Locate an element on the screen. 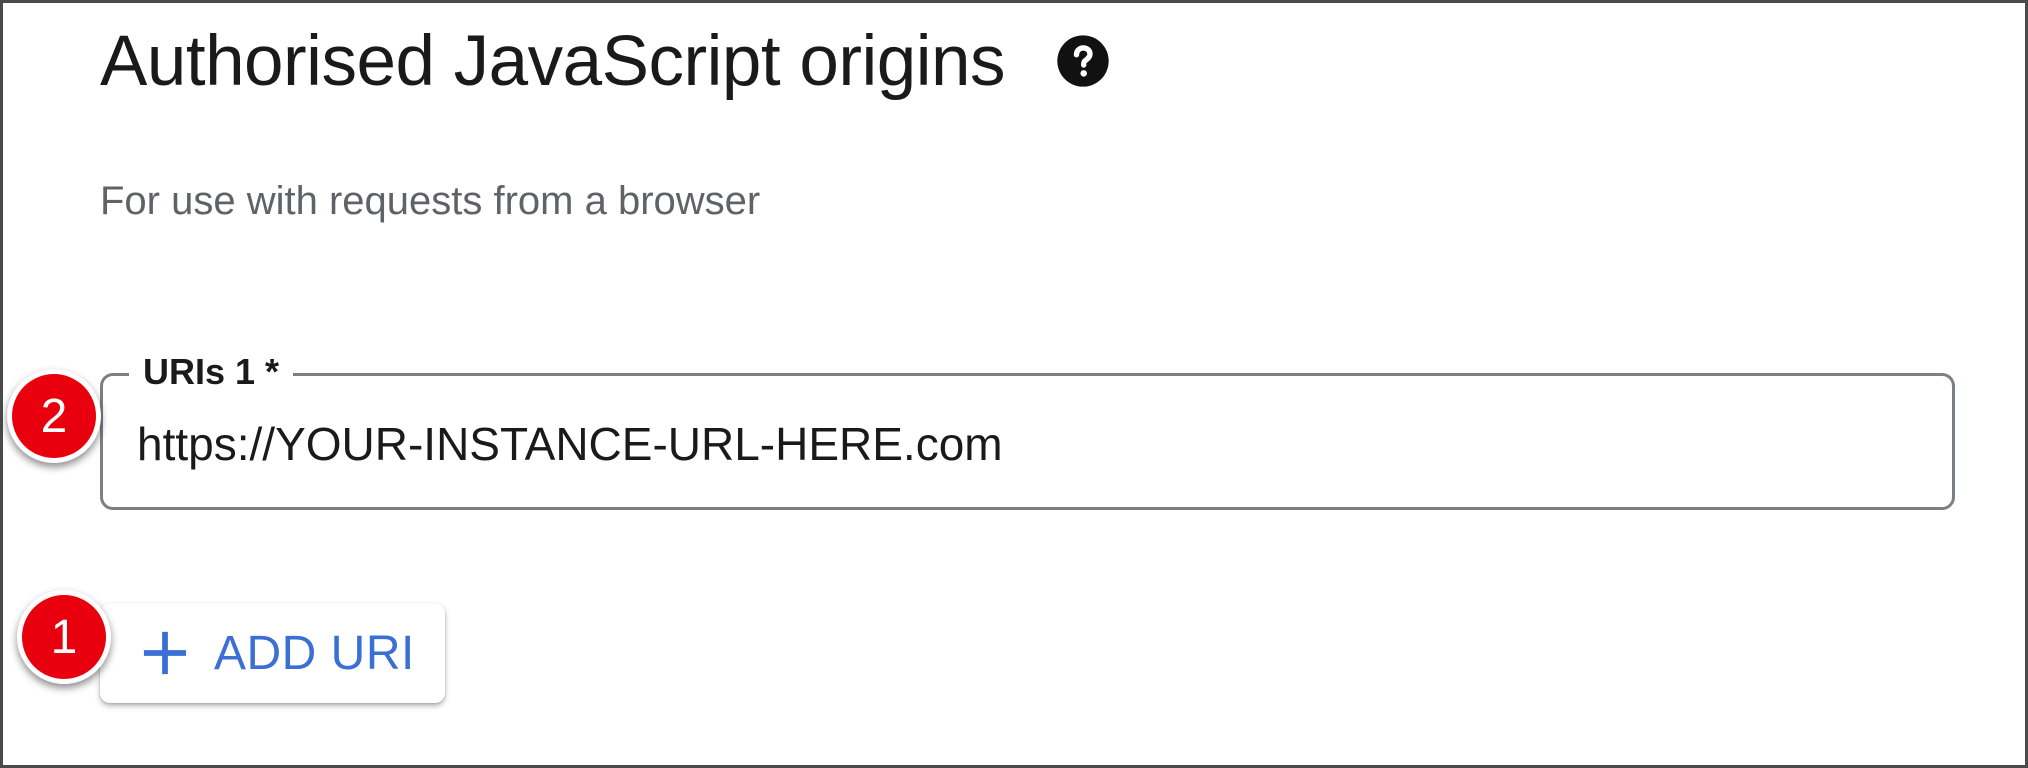 The image size is (2028, 768). step-marker-1: 1 is located at coordinates (64, 637).